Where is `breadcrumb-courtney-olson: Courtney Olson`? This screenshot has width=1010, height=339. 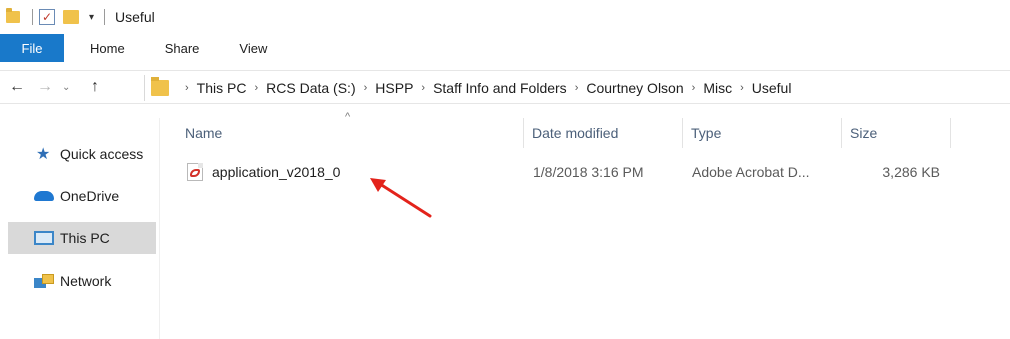 breadcrumb-courtney-olson: Courtney Olson is located at coordinates (634, 88).